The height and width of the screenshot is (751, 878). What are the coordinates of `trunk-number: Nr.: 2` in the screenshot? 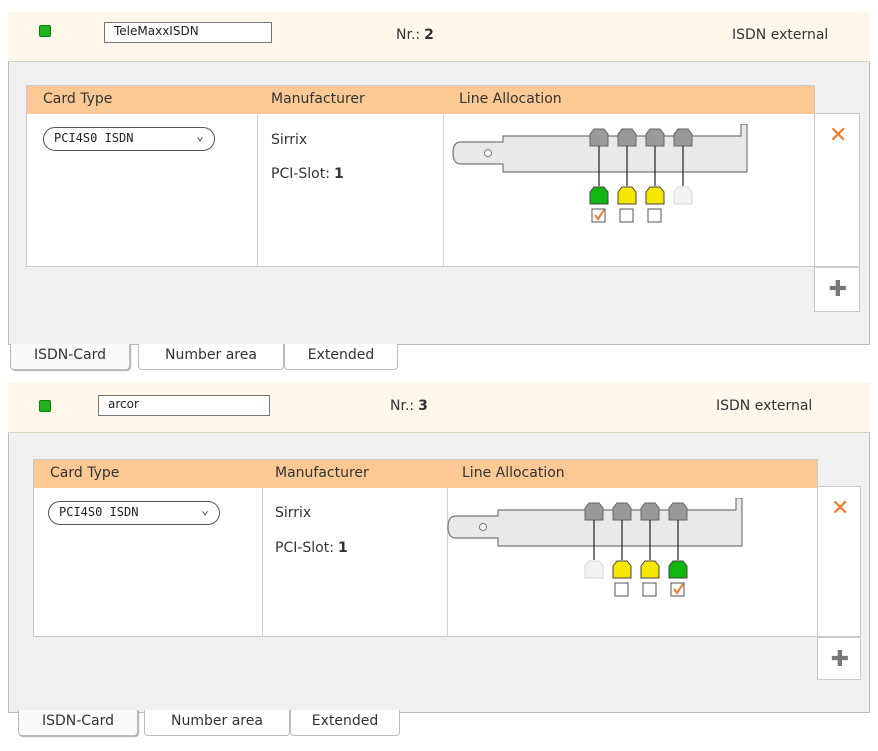 It's located at (415, 35).